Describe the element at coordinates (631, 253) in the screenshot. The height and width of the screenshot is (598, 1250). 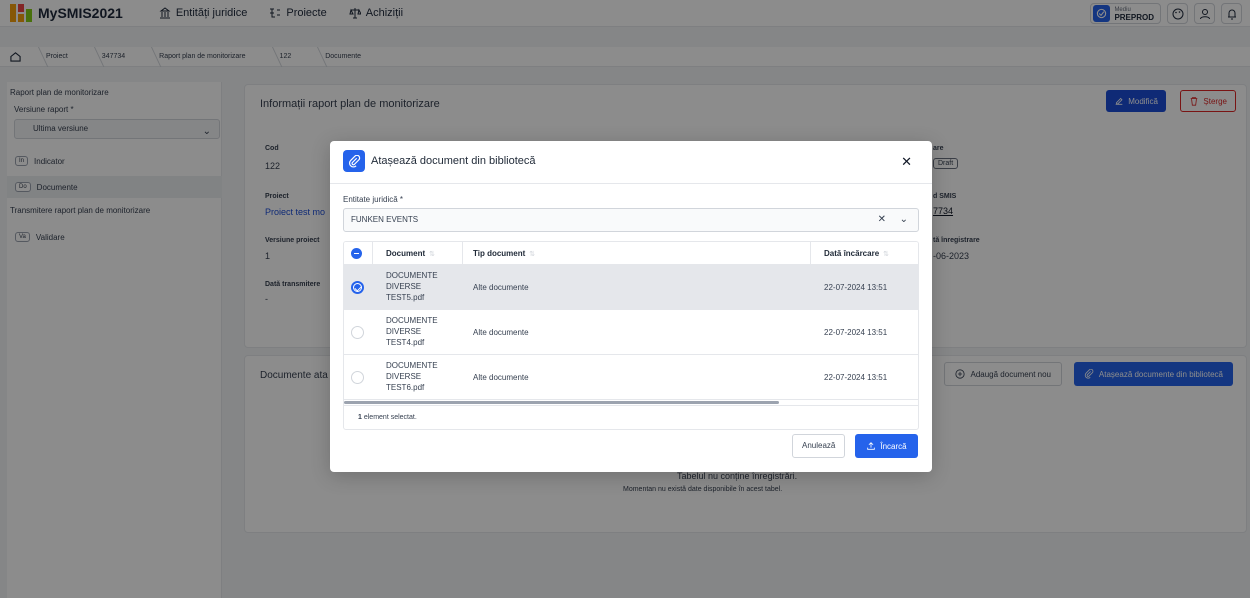
I see `table-header: Document ⇅ Tip document ⇅ Dată încărcare ⇅` at that location.